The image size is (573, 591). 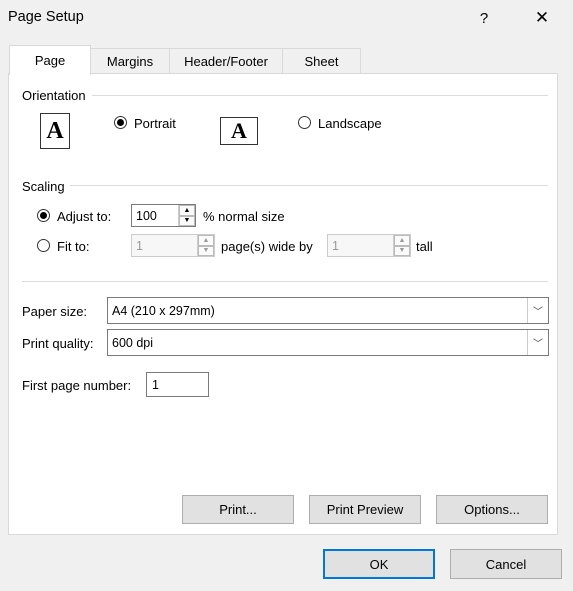 What do you see at coordinates (317, 343) in the screenshot?
I see `print-quality-value: 600 dpi` at bounding box center [317, 343].